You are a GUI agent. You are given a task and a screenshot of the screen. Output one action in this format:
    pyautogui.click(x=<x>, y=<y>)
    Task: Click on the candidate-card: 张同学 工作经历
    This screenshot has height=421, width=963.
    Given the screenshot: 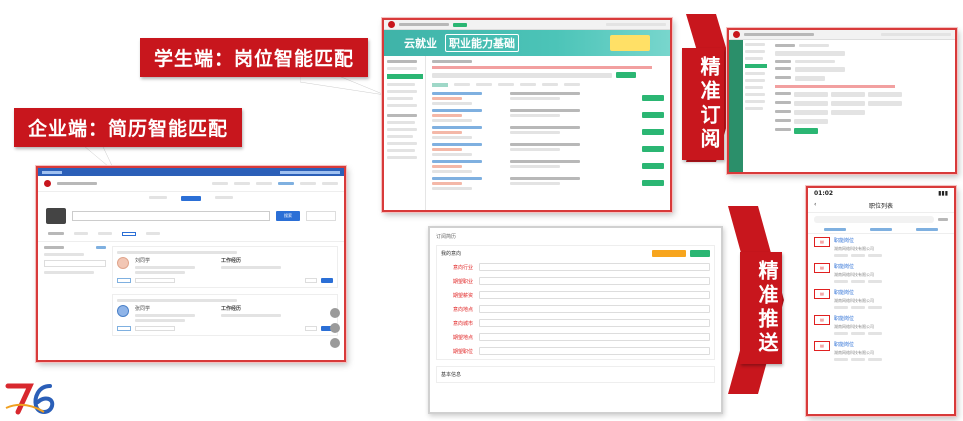 What is the action you would take?
    pyautogui.click(x=225, y=315)
    